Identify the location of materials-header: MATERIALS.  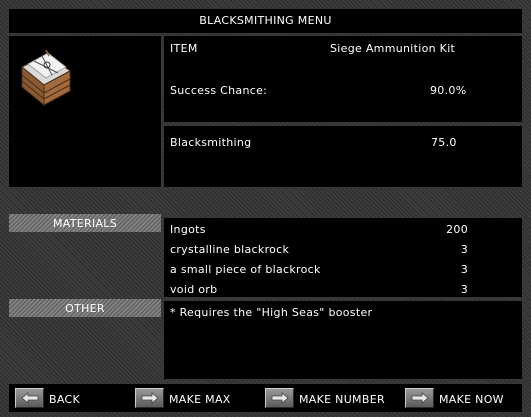
(85, 223).